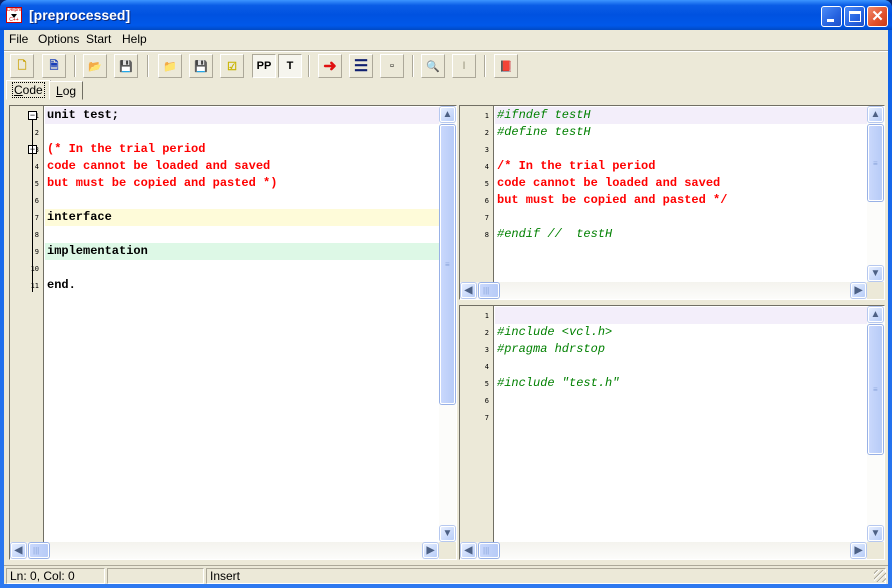 This screenshot has width=892, height=588. Describe the element at coordinates (242, 285) in the screenshot. I see `code-line: end.` at that location.